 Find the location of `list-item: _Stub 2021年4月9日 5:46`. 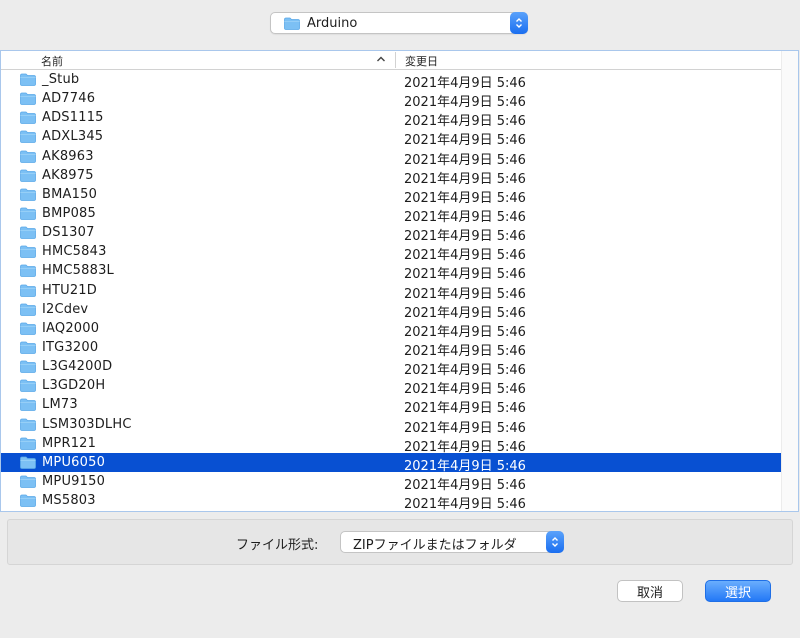

list-item: _Stub 2021年4月9日 5:46 is located at coordinates (392, 80).